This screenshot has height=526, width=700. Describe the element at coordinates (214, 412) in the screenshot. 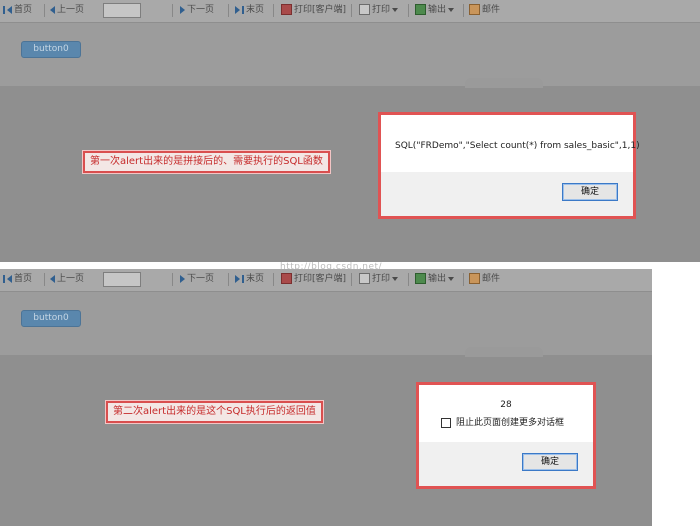

I see `annotation-label: 第二次alert出来的是这个SQL执行后的返回值` at that location.